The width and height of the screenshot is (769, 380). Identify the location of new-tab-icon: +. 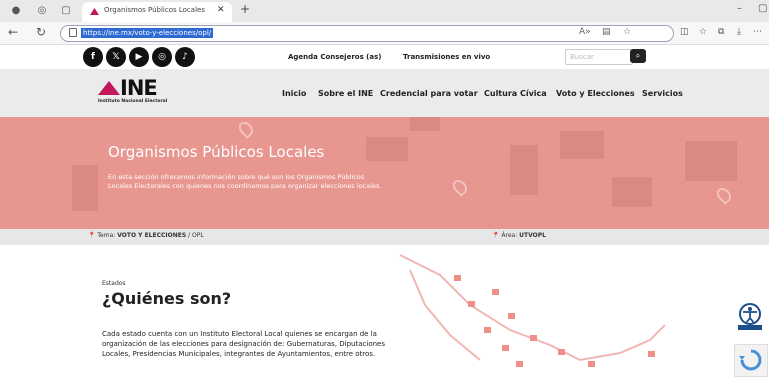
(245, 9).